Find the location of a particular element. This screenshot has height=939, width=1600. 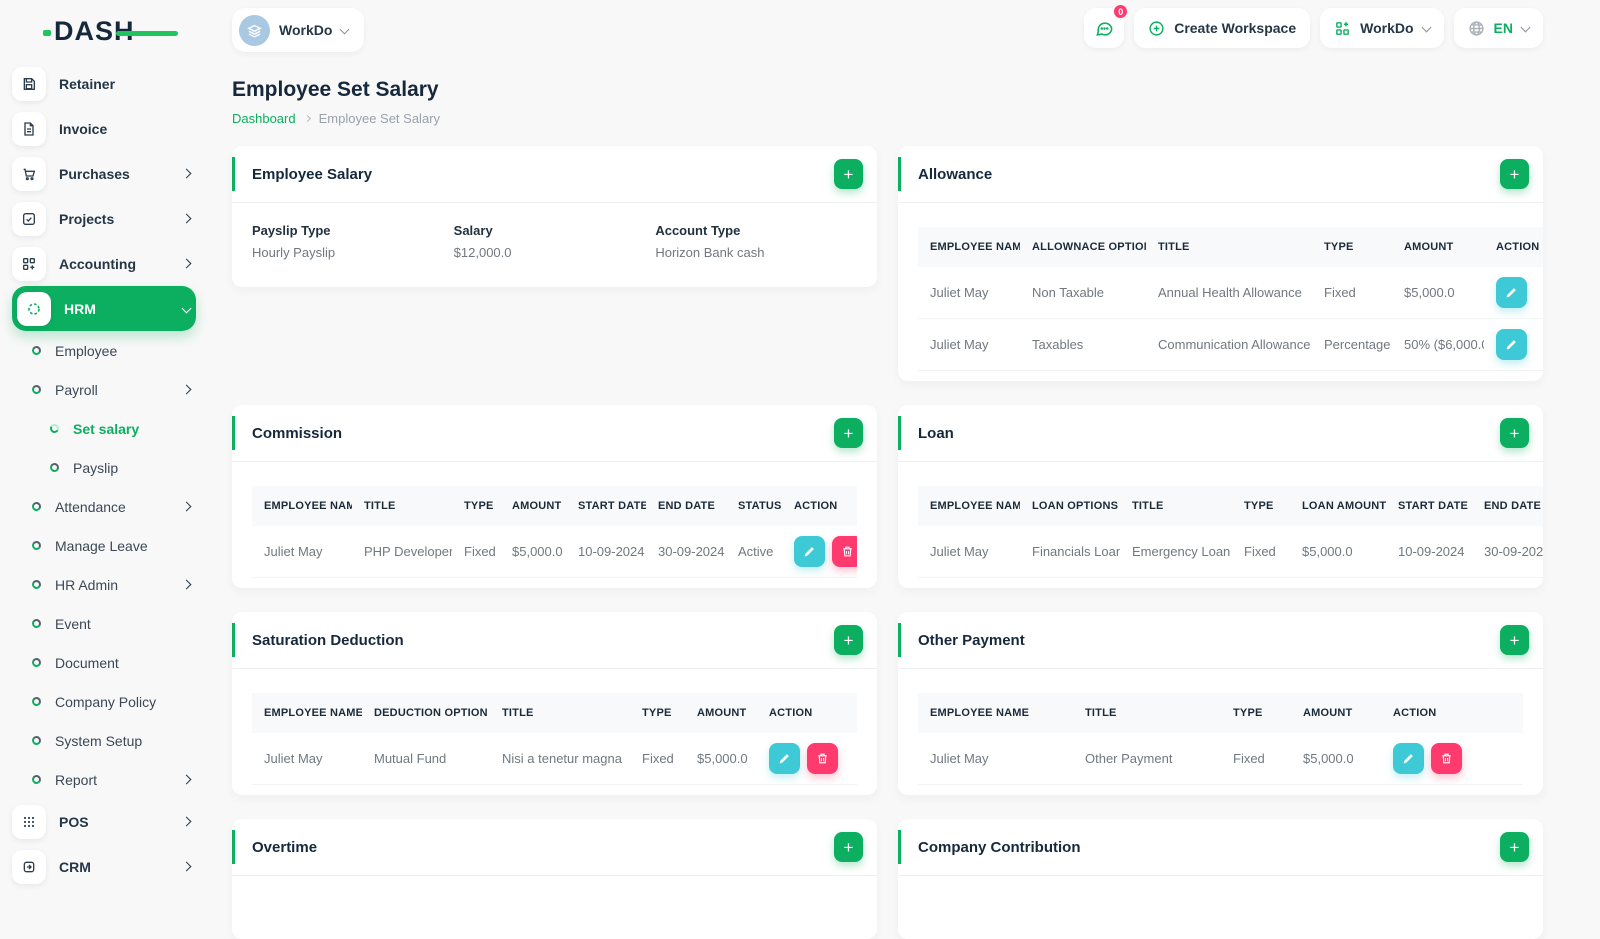

sidebar-item-crm: CRM is located at coordinates (104, 866).